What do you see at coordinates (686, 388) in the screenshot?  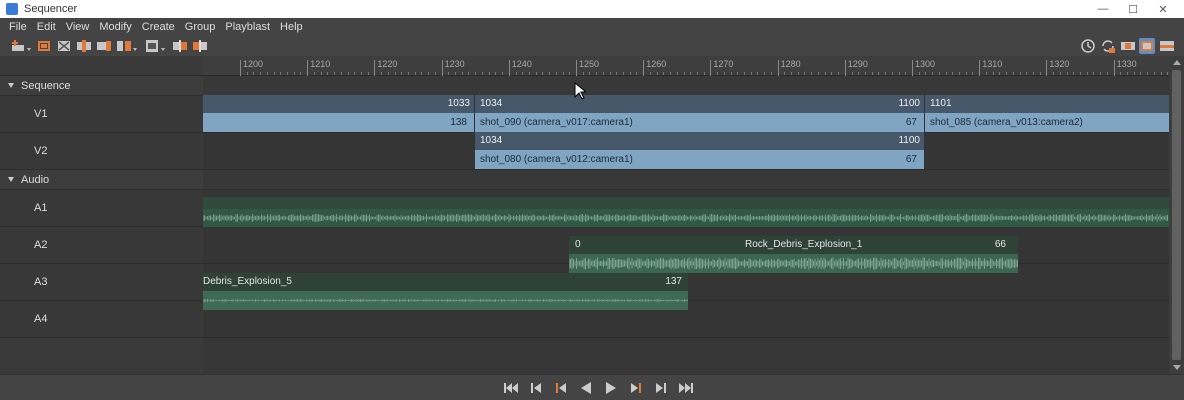 I see `go-to-end-icon` at bounding box center [686, 388].